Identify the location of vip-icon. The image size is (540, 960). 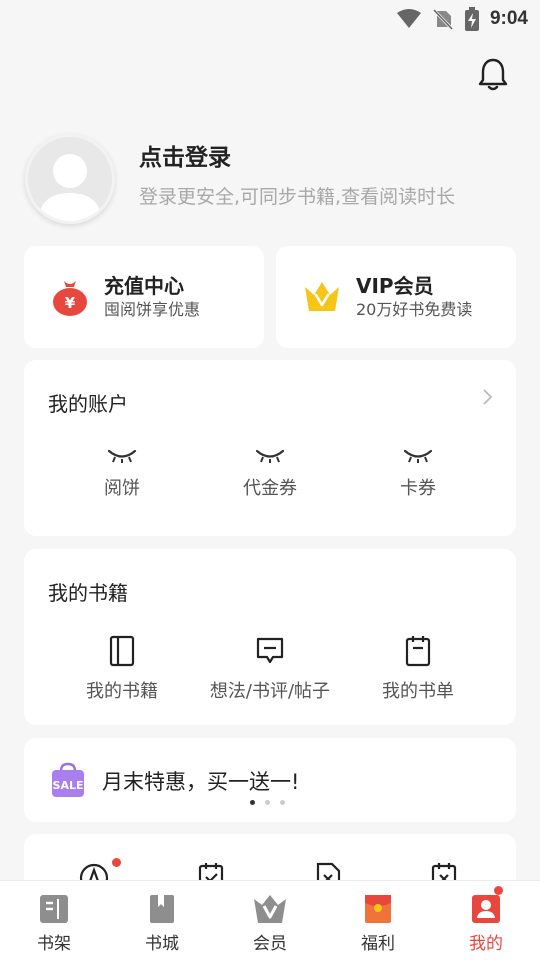
(270, 909).